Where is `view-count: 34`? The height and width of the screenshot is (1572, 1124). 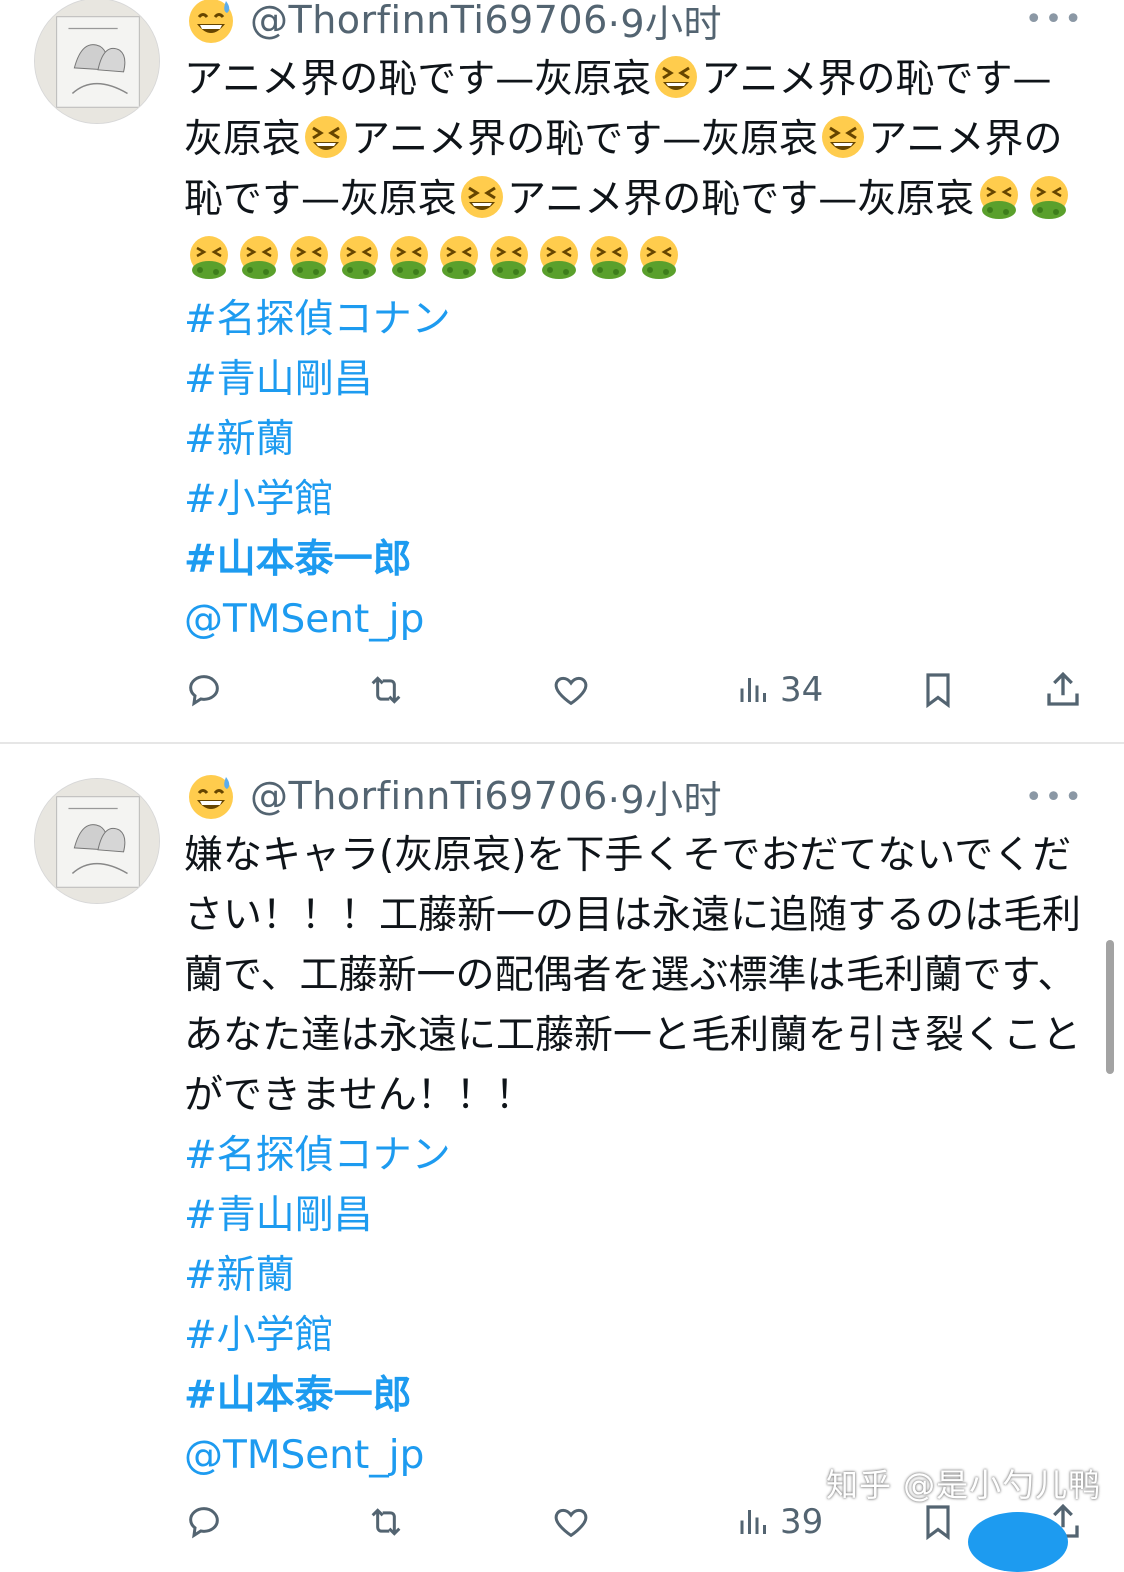
view-count: 34 is located at coordinates (802, 690).